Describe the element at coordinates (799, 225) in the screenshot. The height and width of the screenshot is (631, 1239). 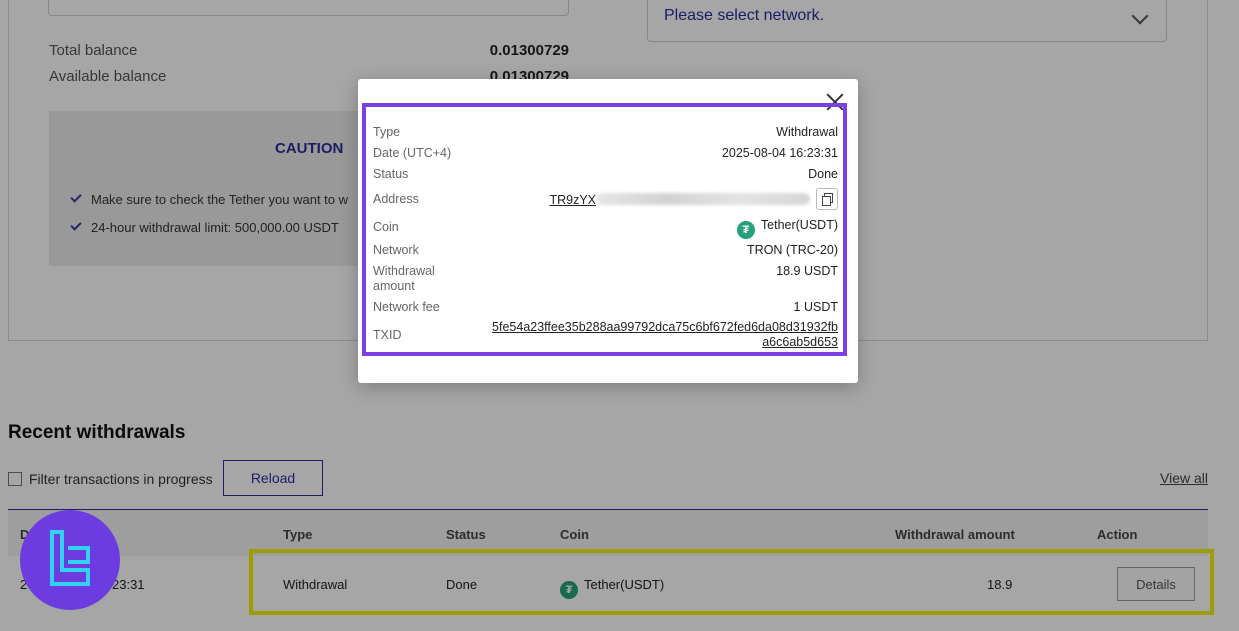
I see `coin-value-label: Tether(USDT)` at that location.